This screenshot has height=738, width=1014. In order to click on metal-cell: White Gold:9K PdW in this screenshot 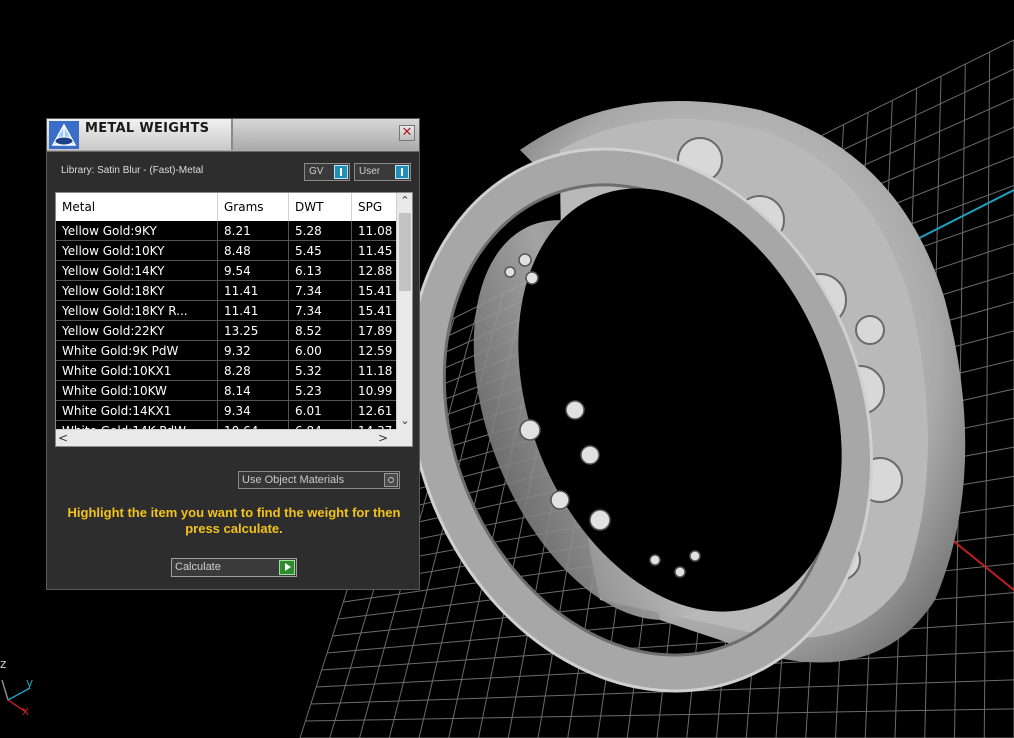, I will do `click(137, 351)`.